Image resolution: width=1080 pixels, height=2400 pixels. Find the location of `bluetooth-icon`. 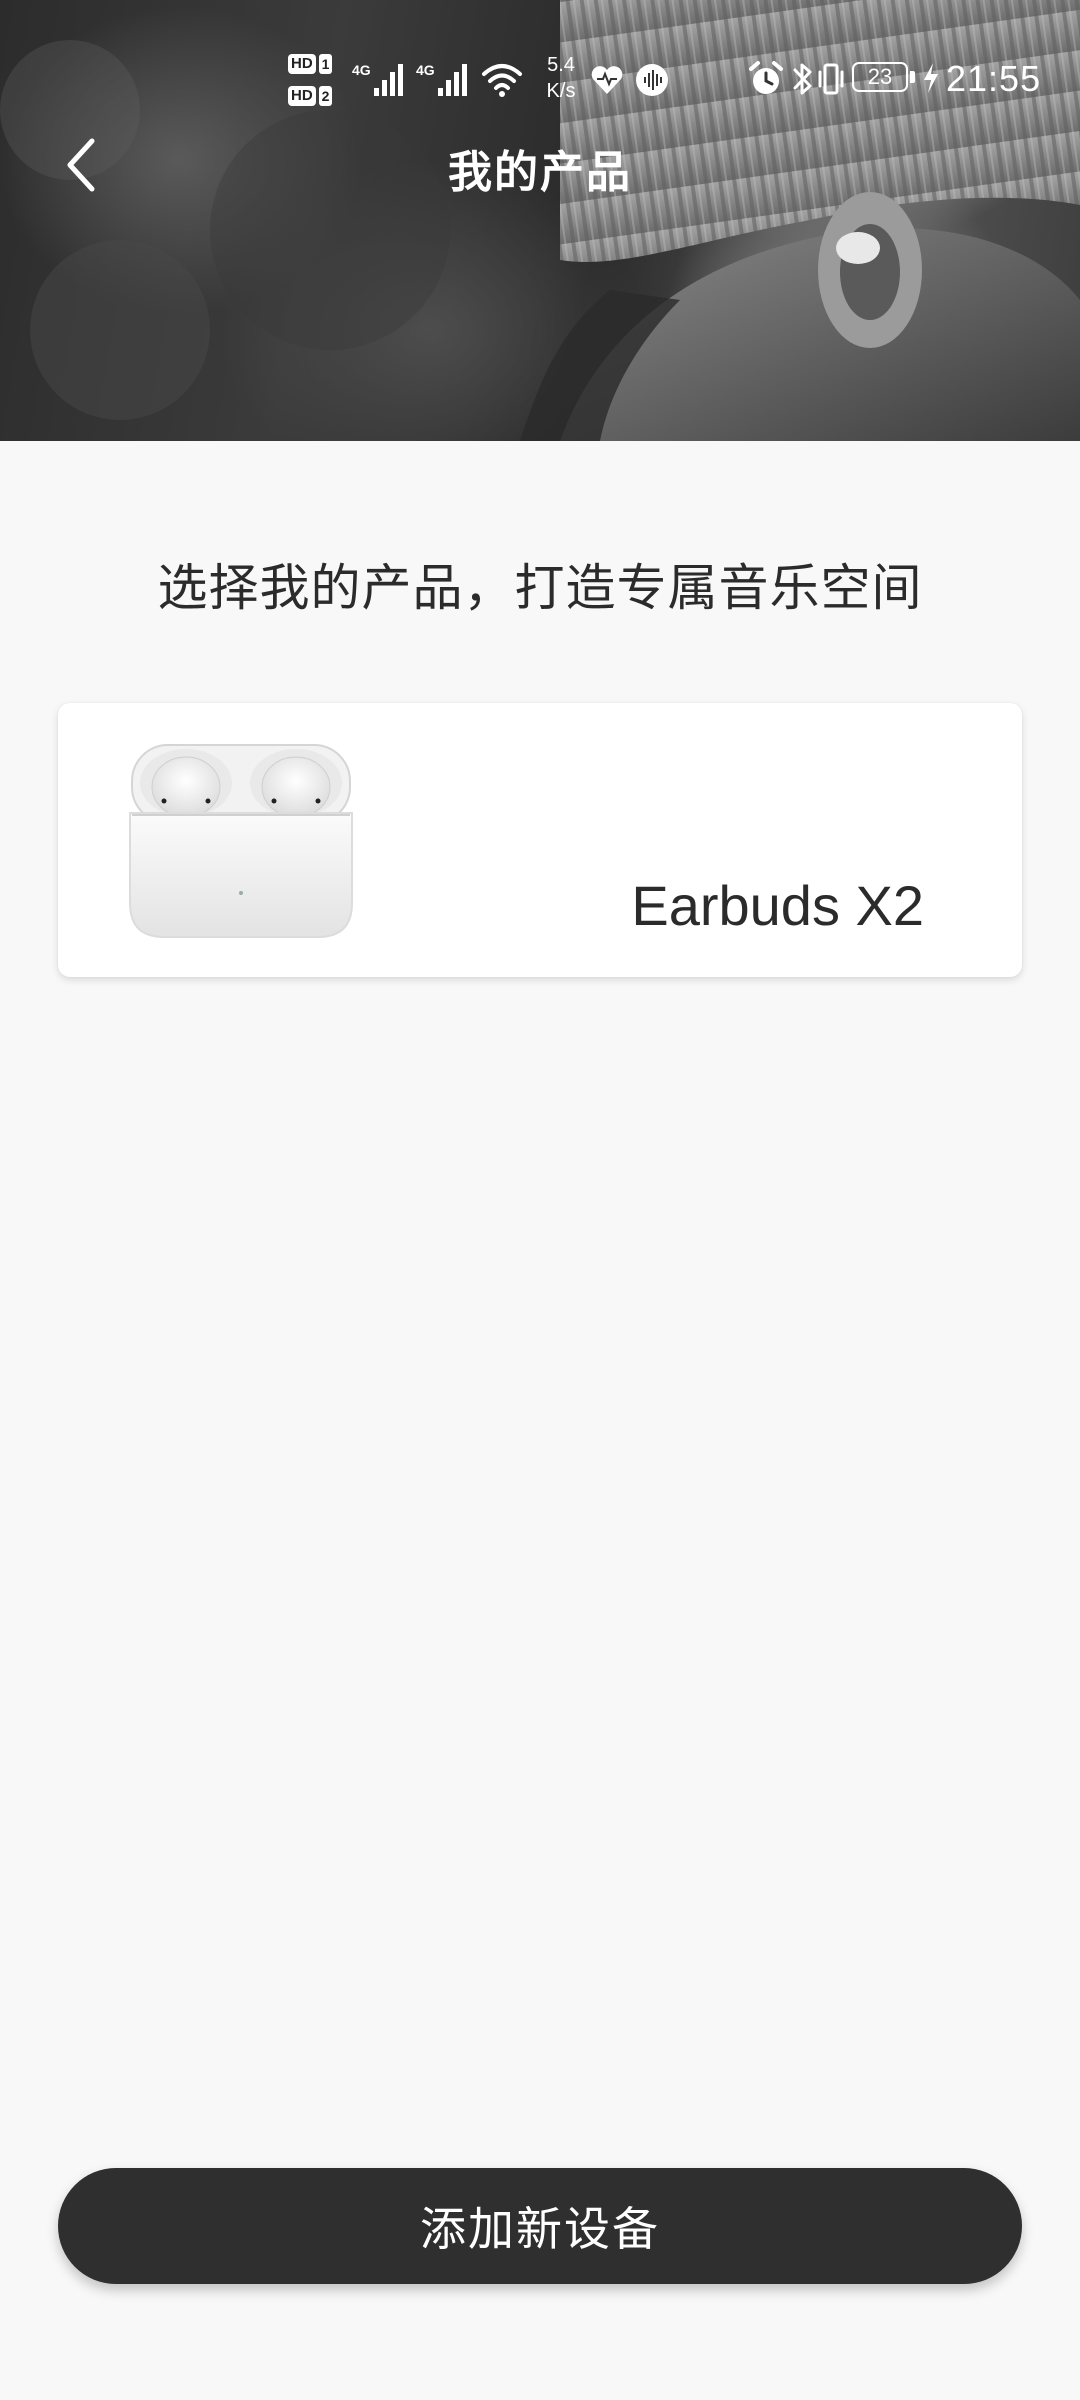

bluetooth-icon is located at coordinates (802, 79).